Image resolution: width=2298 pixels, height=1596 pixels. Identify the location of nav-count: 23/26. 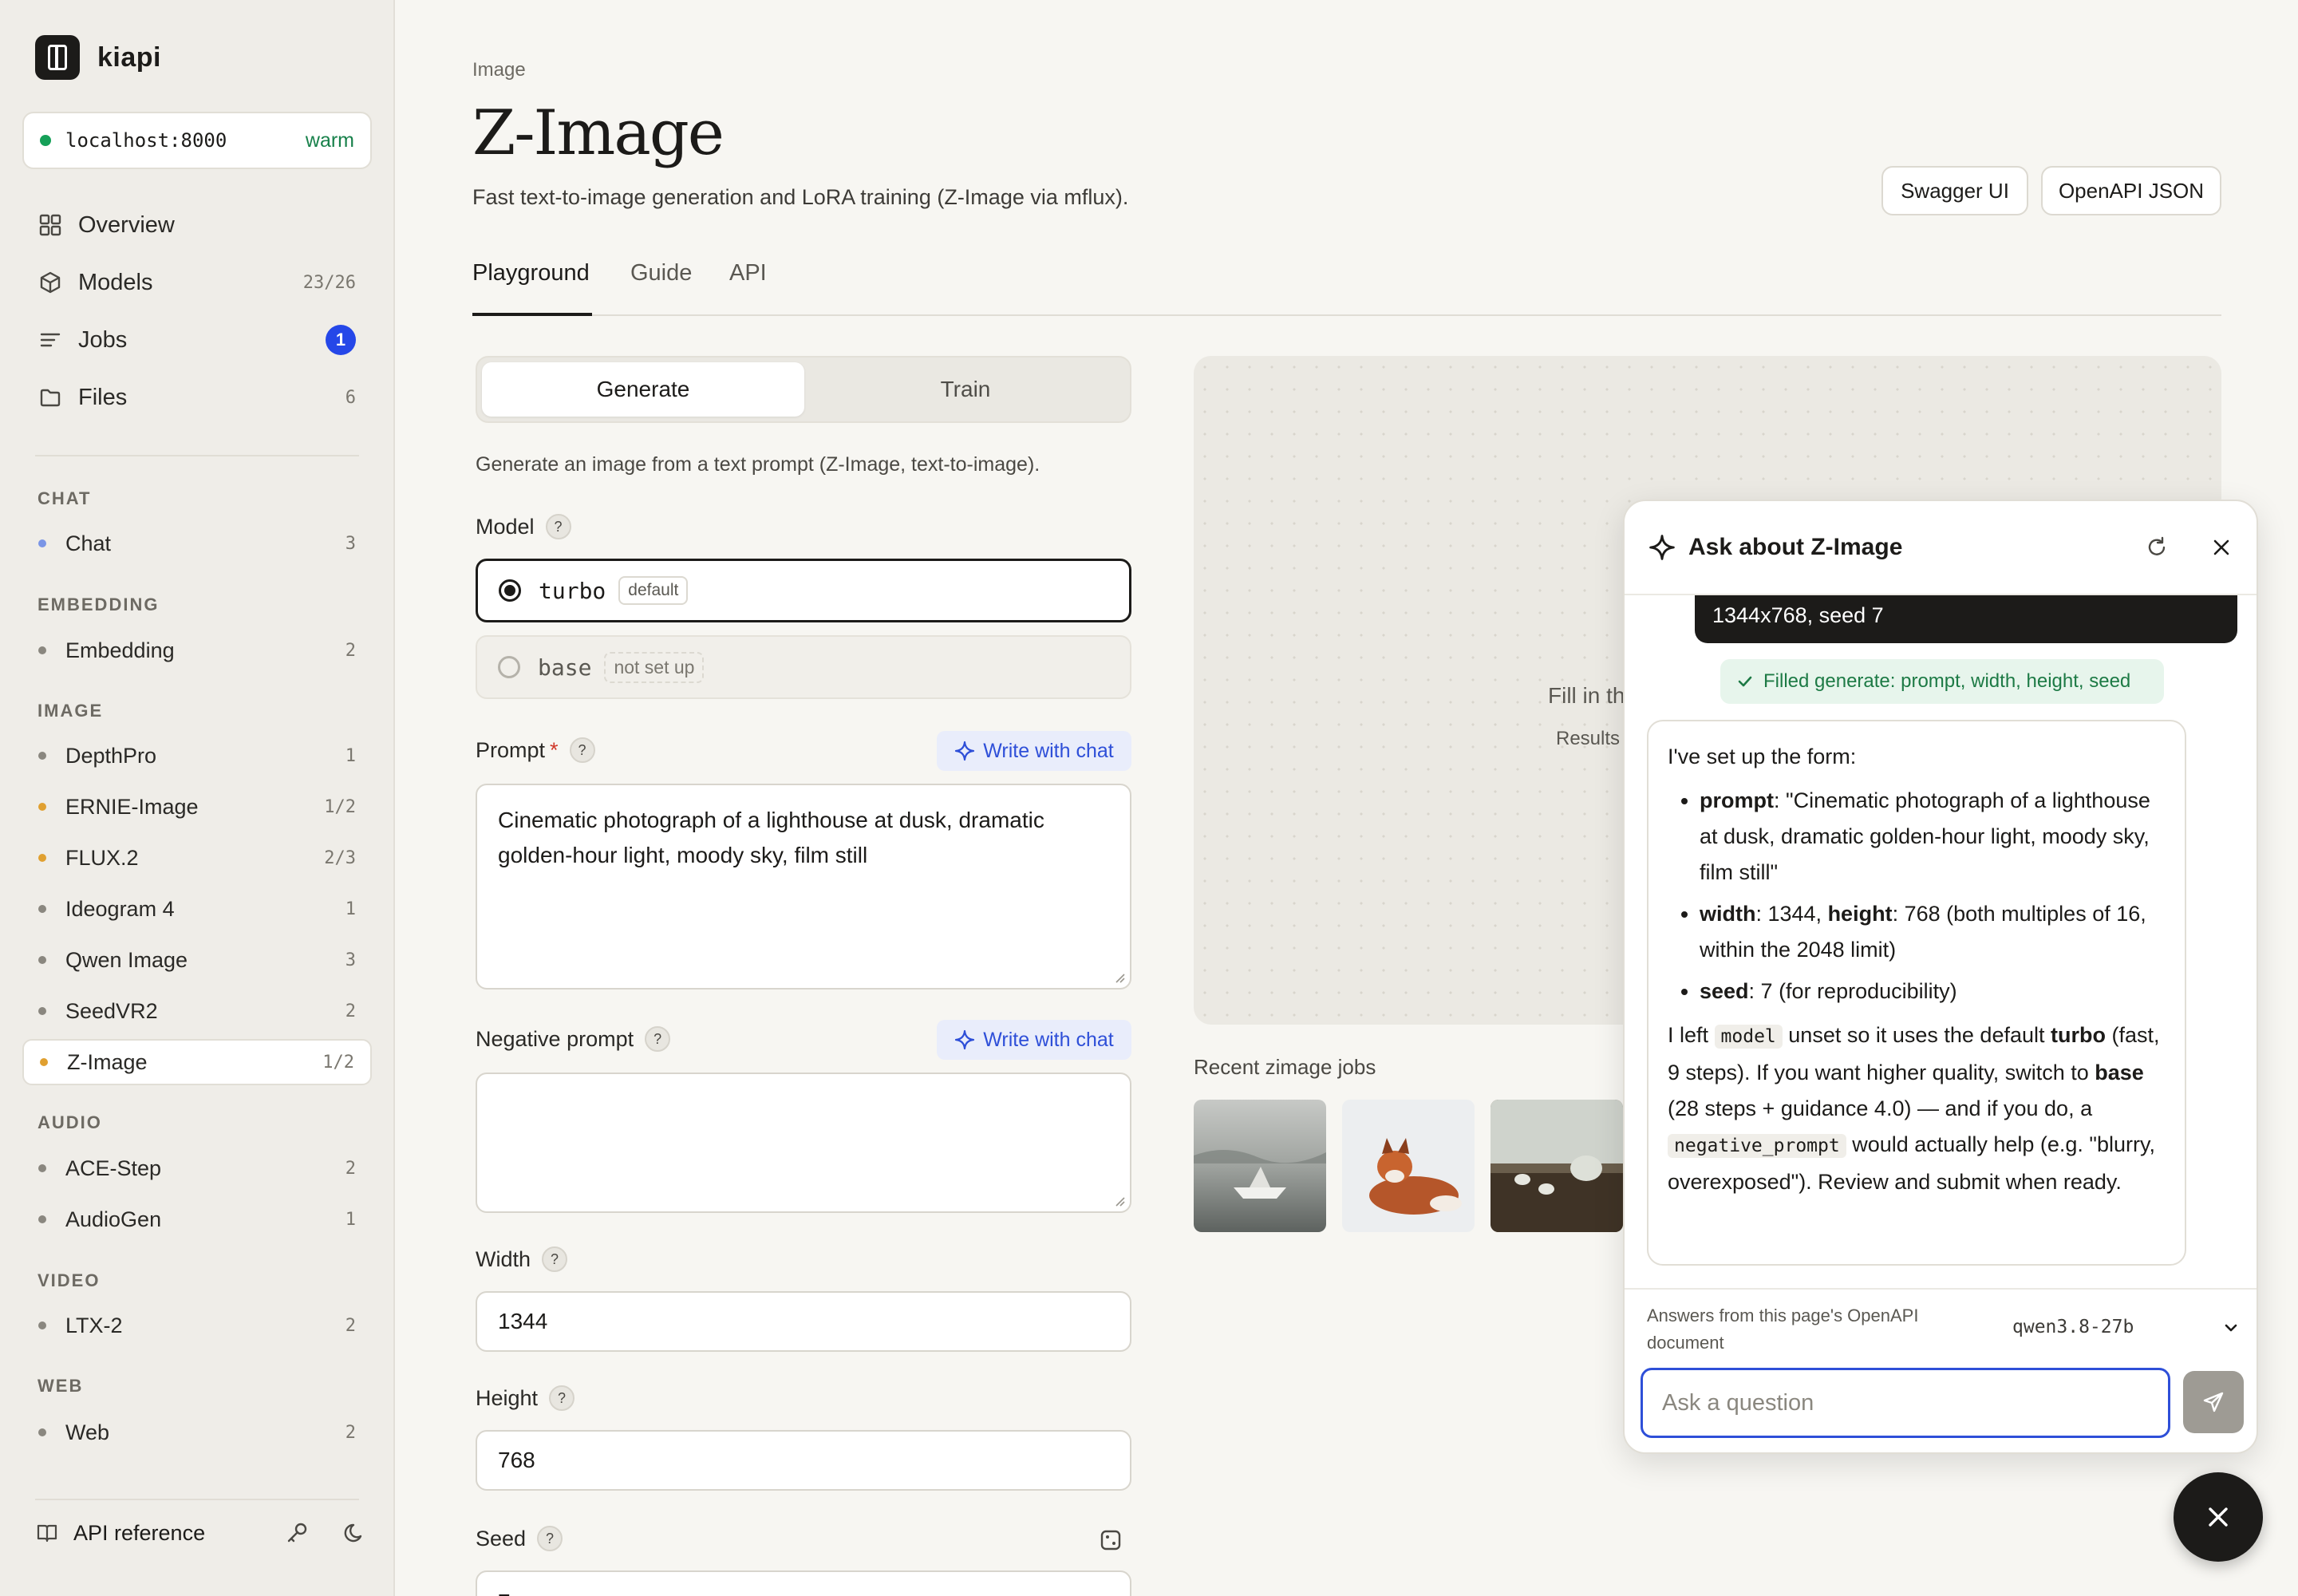
(329, 282).